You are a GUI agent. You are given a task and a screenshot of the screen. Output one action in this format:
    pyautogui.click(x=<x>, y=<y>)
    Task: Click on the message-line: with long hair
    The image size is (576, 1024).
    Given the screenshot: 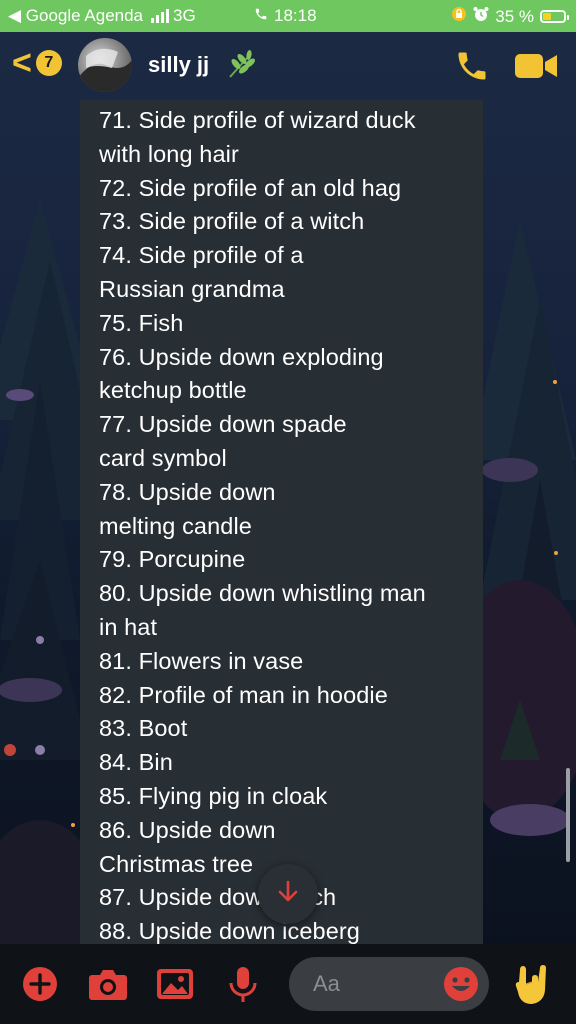 What is the action you would take?
    pyautogui.click(x=169, y=153)
    